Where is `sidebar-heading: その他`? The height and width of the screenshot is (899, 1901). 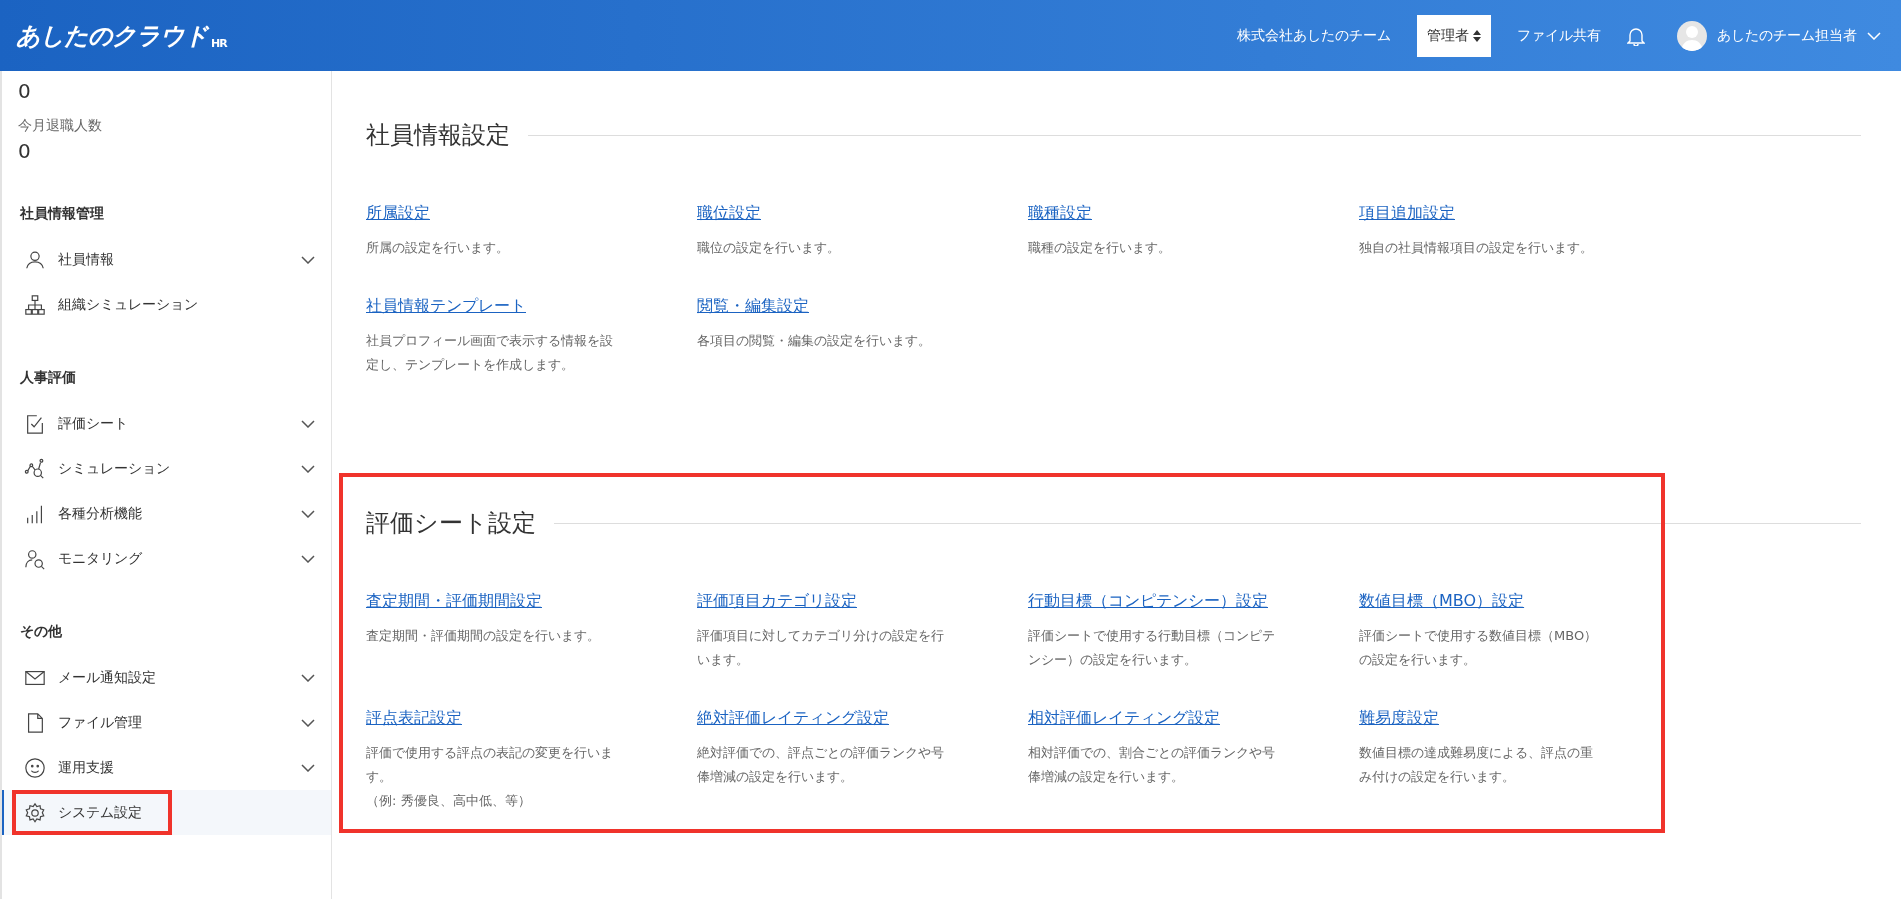 sidebar-heading: その他 is located at coordinates (41, 632).